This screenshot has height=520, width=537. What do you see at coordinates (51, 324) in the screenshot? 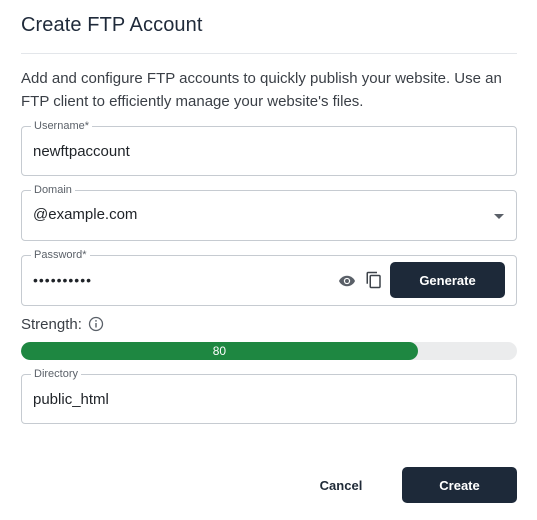
I see `strength-label: Strength:` at bounding box center [51, 324].